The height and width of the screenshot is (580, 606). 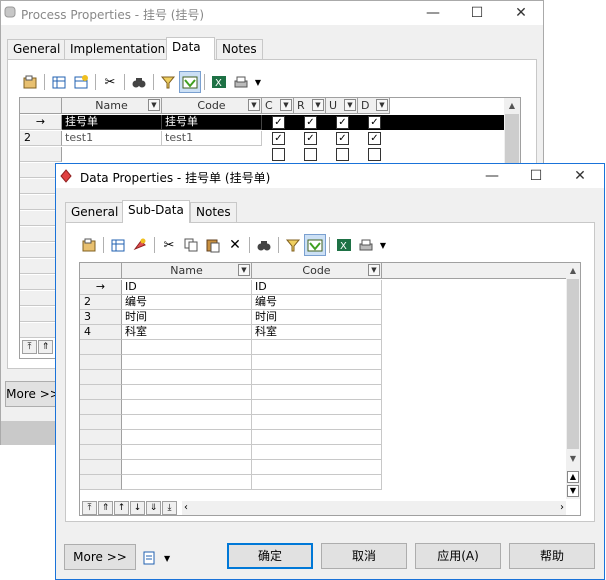 I want to click on previous-row-icon: ↑, so click(x=121, y=508).